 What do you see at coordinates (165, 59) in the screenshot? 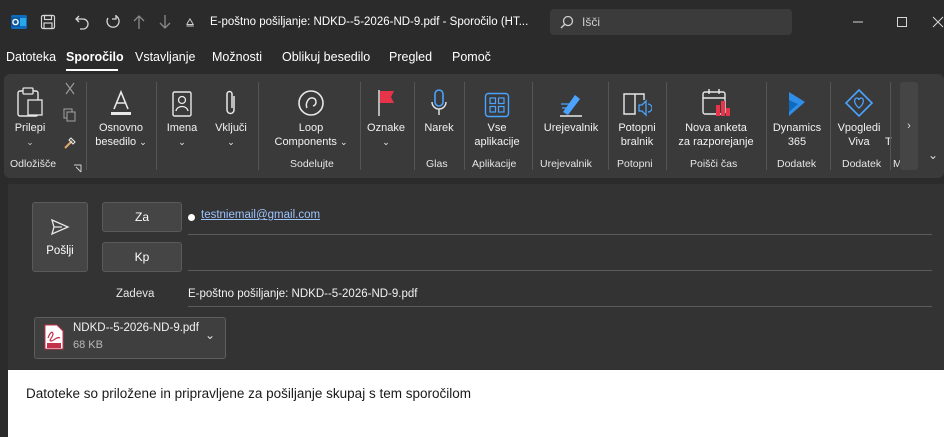
I see `tab-vstavljanje: Vstavljanje` at bounding box center [165, 59].